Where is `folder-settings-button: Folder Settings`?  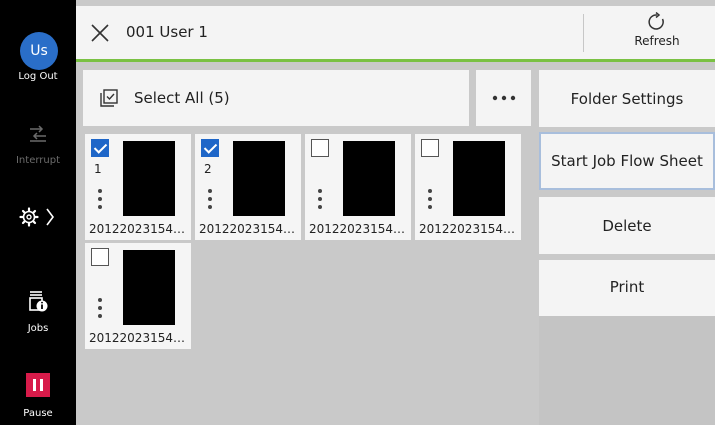 folder-settings-button: Folder Settings is located at coordinates (627, 98).